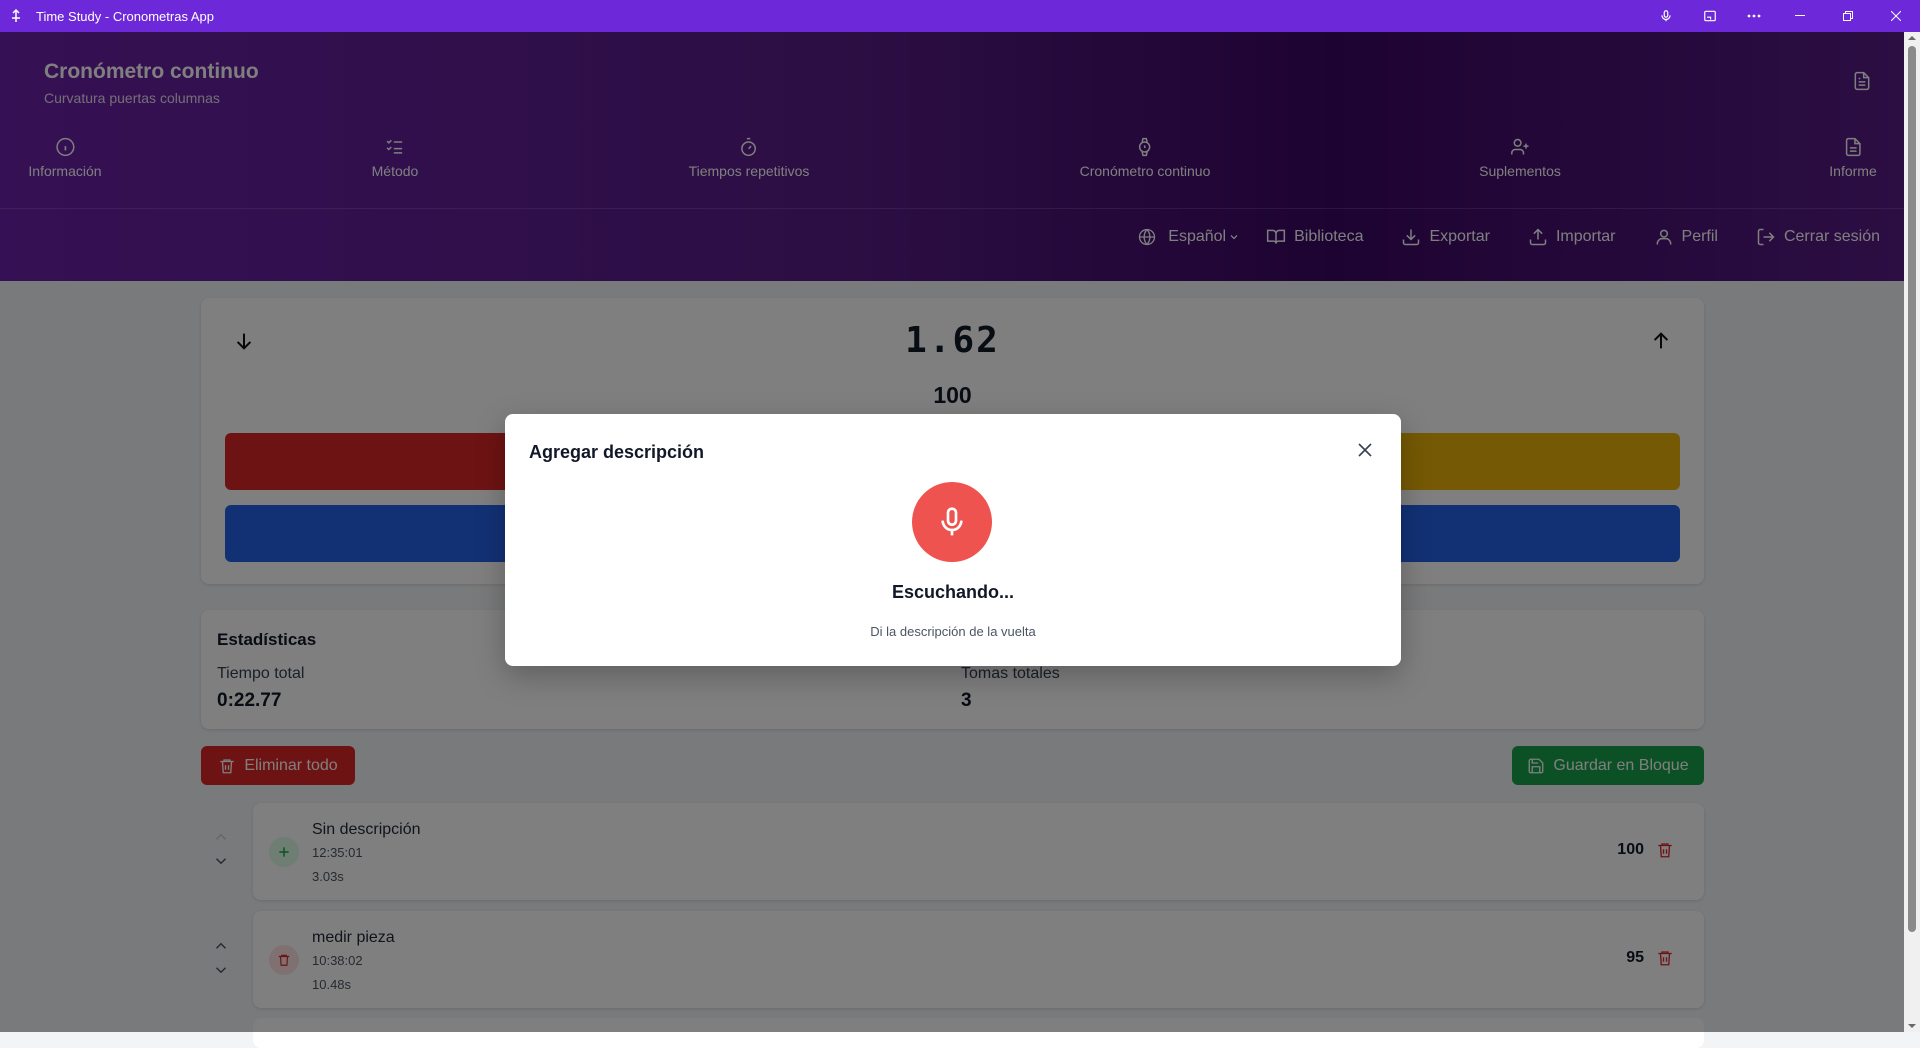 The image size is (1920, 1048). What do you see at coordinates (1912, 489) in the screenshot?
I see `scrollbar-thumb` at bounding box center [1912, 489].